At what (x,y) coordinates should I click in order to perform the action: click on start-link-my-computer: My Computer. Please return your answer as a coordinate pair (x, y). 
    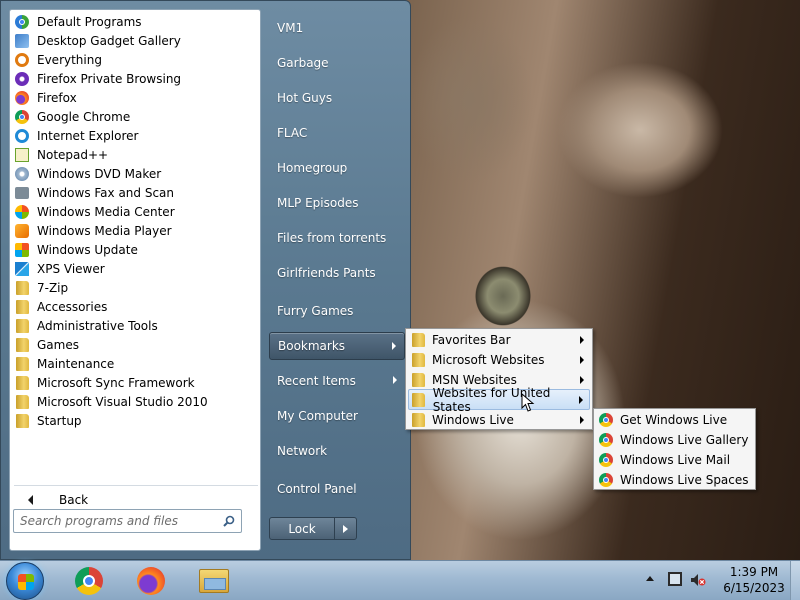
    Looking at the image, I should click on (337, 416).